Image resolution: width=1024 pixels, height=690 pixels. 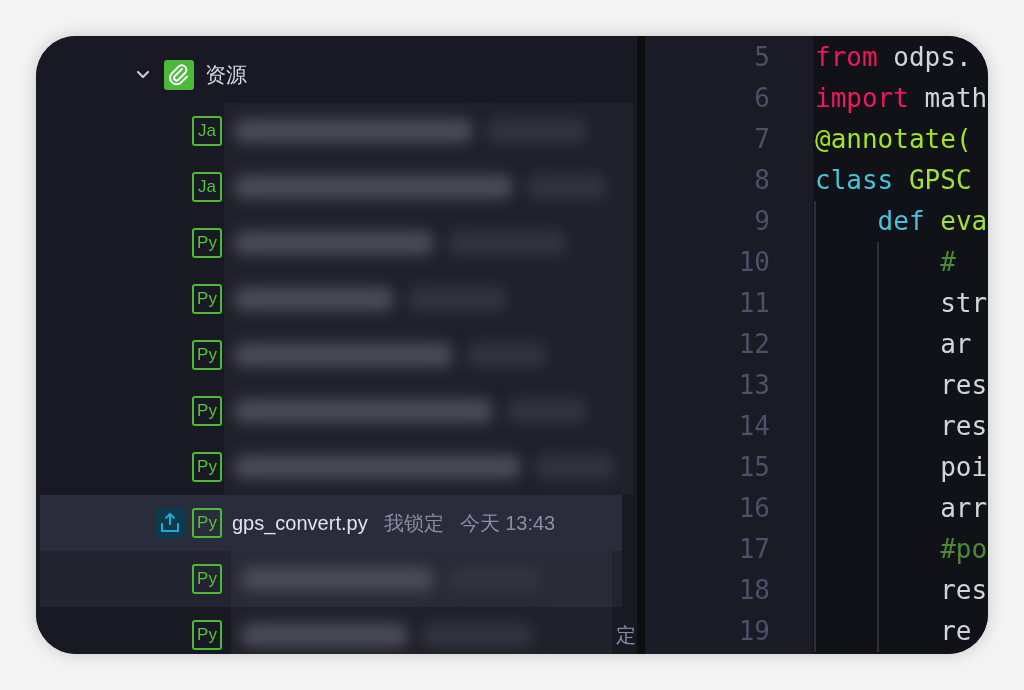 What do you see at coordinates (901, 98) in the screenshot?
I see `code-line: import math` at bounding box center [901, 98].